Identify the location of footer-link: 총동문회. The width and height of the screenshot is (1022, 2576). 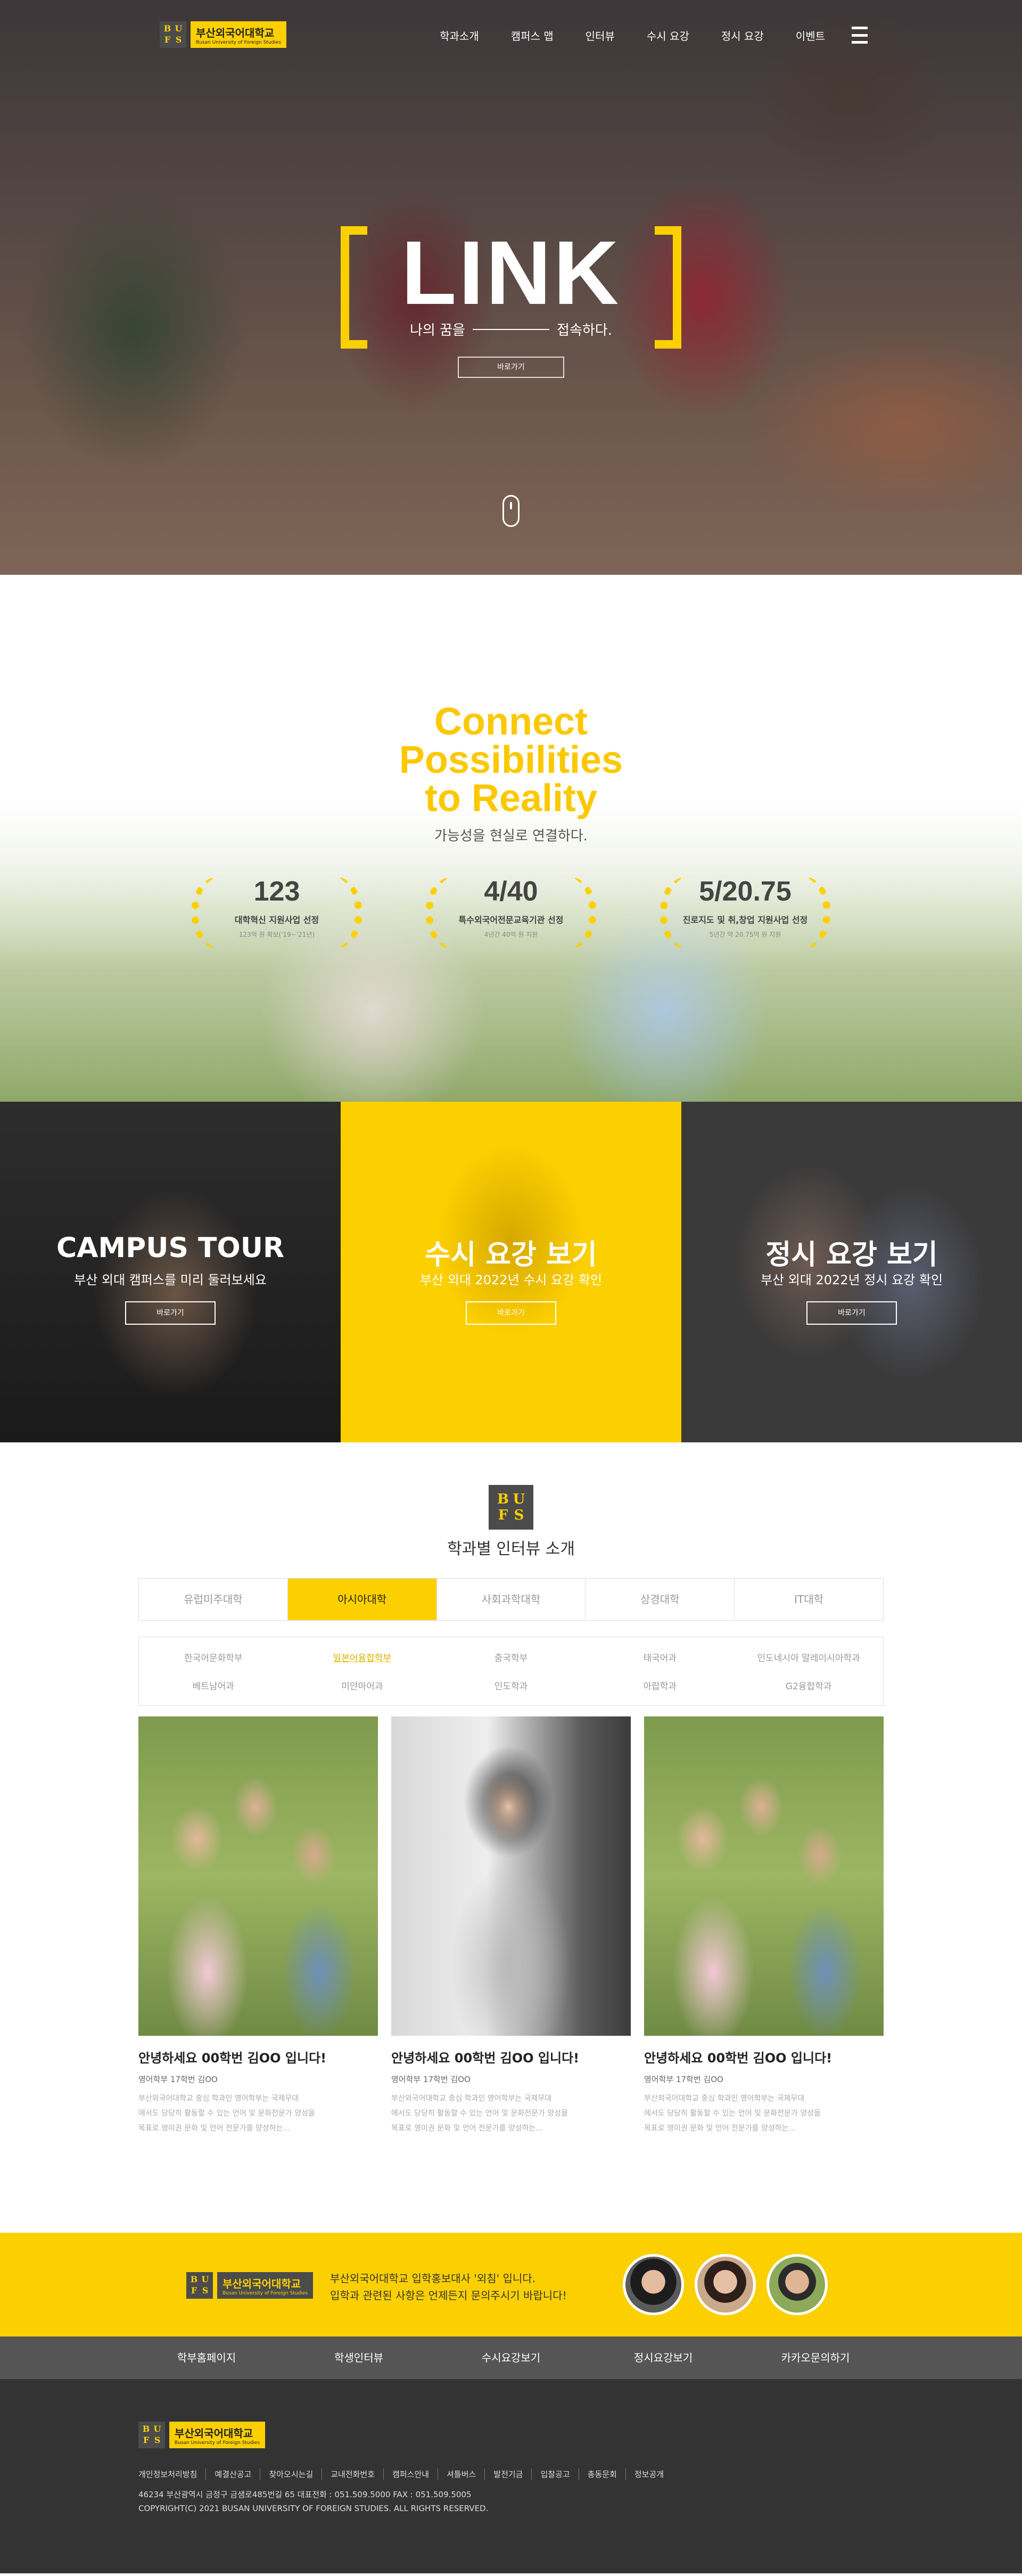
(602, 2474).